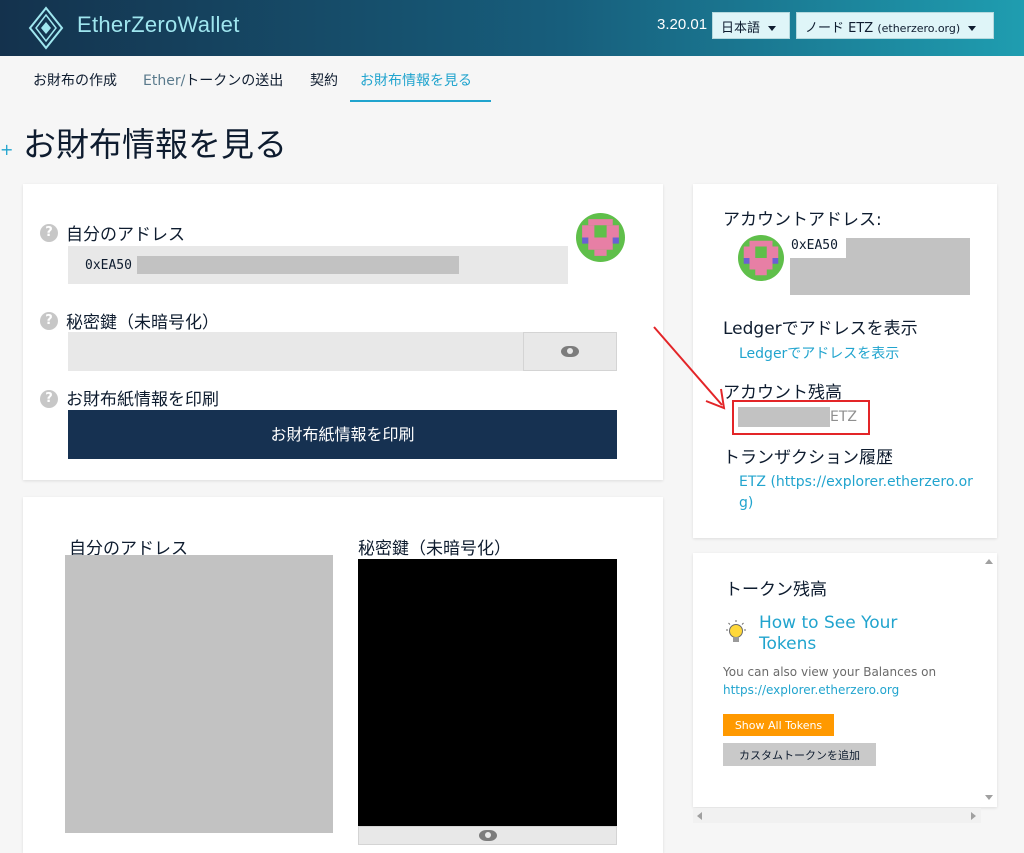  What do you see at coordinates (808, 458) in the screenshot?
I see `tx-history-heading: トランザクション履歴` at bounding box center [808, 458].